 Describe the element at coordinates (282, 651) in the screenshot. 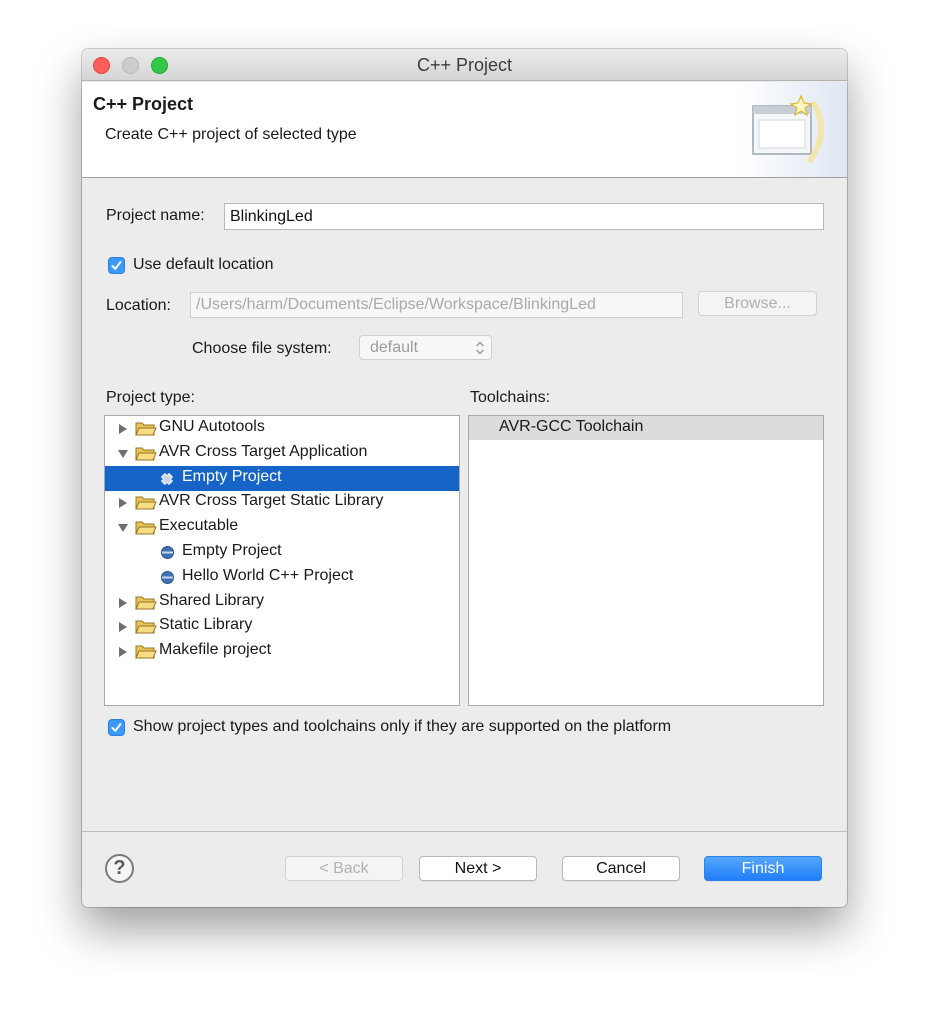

I see `project-type-item: Makefile project` at that location.